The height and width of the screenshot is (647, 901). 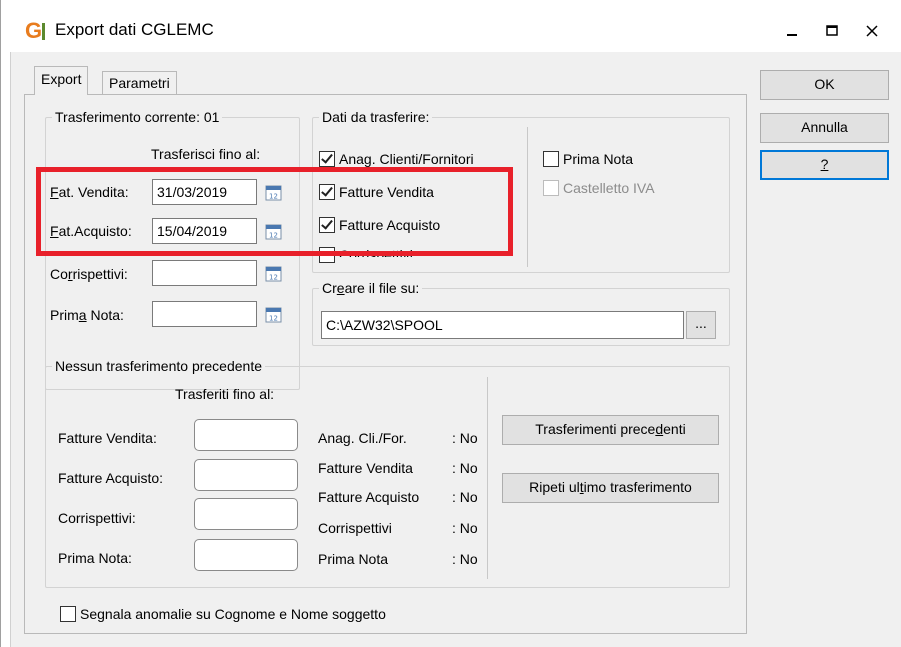 What do you see at coordinates (609, 188) in the screenshot?
I see `castelletto-iva-label: Castelletto IVA` at bounding box center [609, 188].